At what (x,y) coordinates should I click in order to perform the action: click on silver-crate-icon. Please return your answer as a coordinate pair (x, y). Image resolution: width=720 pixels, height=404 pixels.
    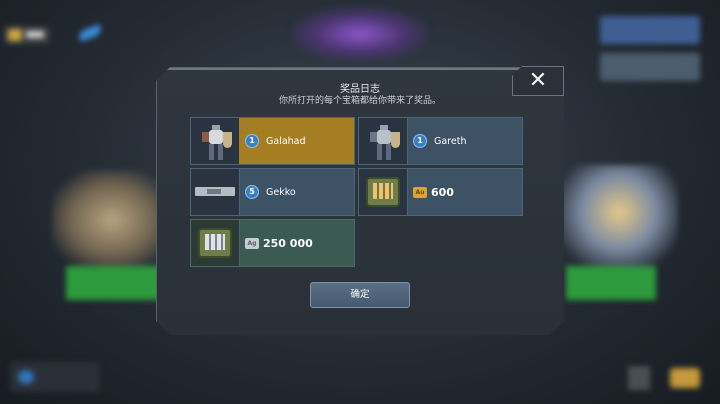
    Looking at the image, I should click on (215, 243).